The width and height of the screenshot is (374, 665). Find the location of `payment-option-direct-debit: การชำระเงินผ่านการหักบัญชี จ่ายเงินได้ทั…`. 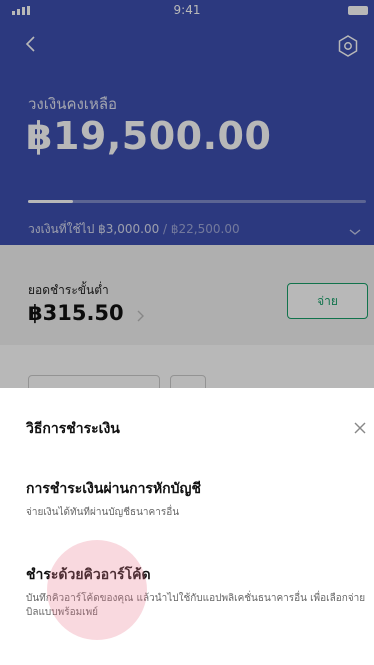

payment-option-direct-debit: การชำระเงินผ่านการหักบัญชี จ่ายเงินได้ทั… is located at coordinates (187, 509).